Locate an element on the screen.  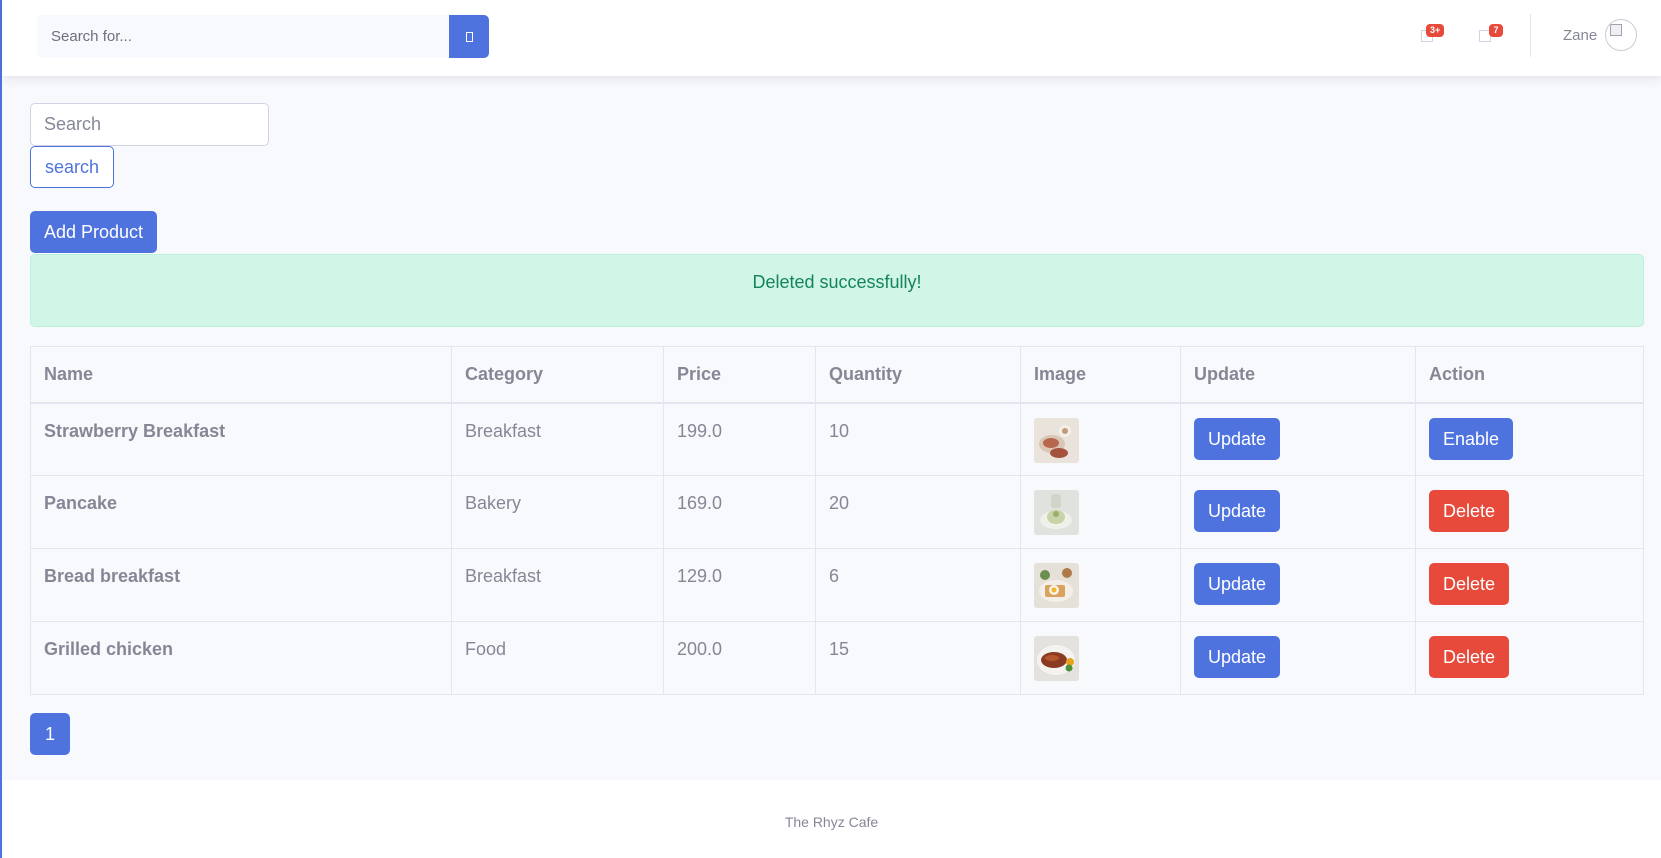
header-action: Action is located at coordinates (1529, 375).